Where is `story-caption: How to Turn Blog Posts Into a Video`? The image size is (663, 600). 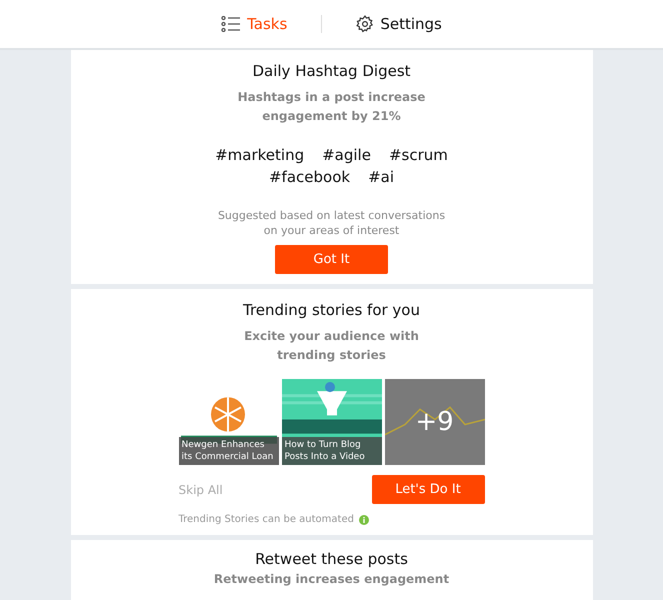
story-caption: How to Turn Blog Posts Into a Video is located at coordinates (332, 451).